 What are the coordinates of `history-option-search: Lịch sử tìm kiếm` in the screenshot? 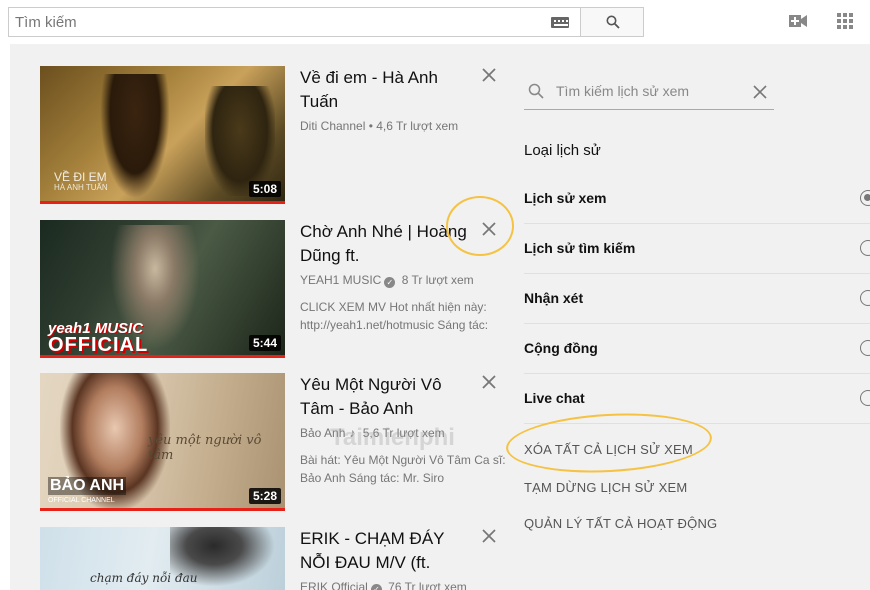 It's located at (697, 249).